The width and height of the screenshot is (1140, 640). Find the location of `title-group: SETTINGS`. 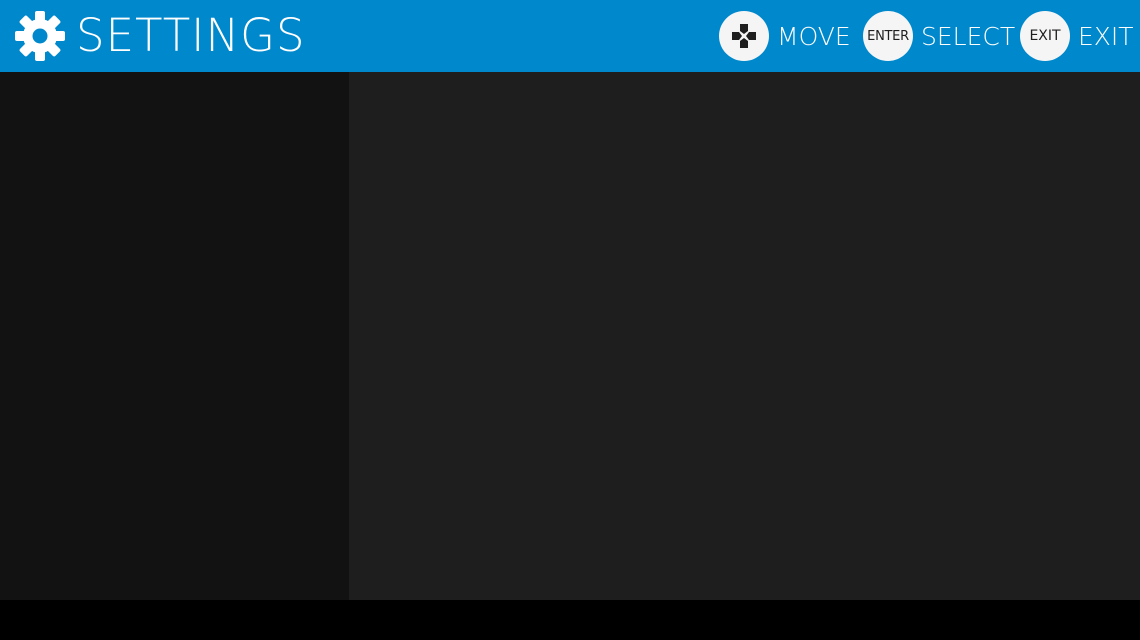

title-group: SETTINGS is located at coordinates (160, 36).